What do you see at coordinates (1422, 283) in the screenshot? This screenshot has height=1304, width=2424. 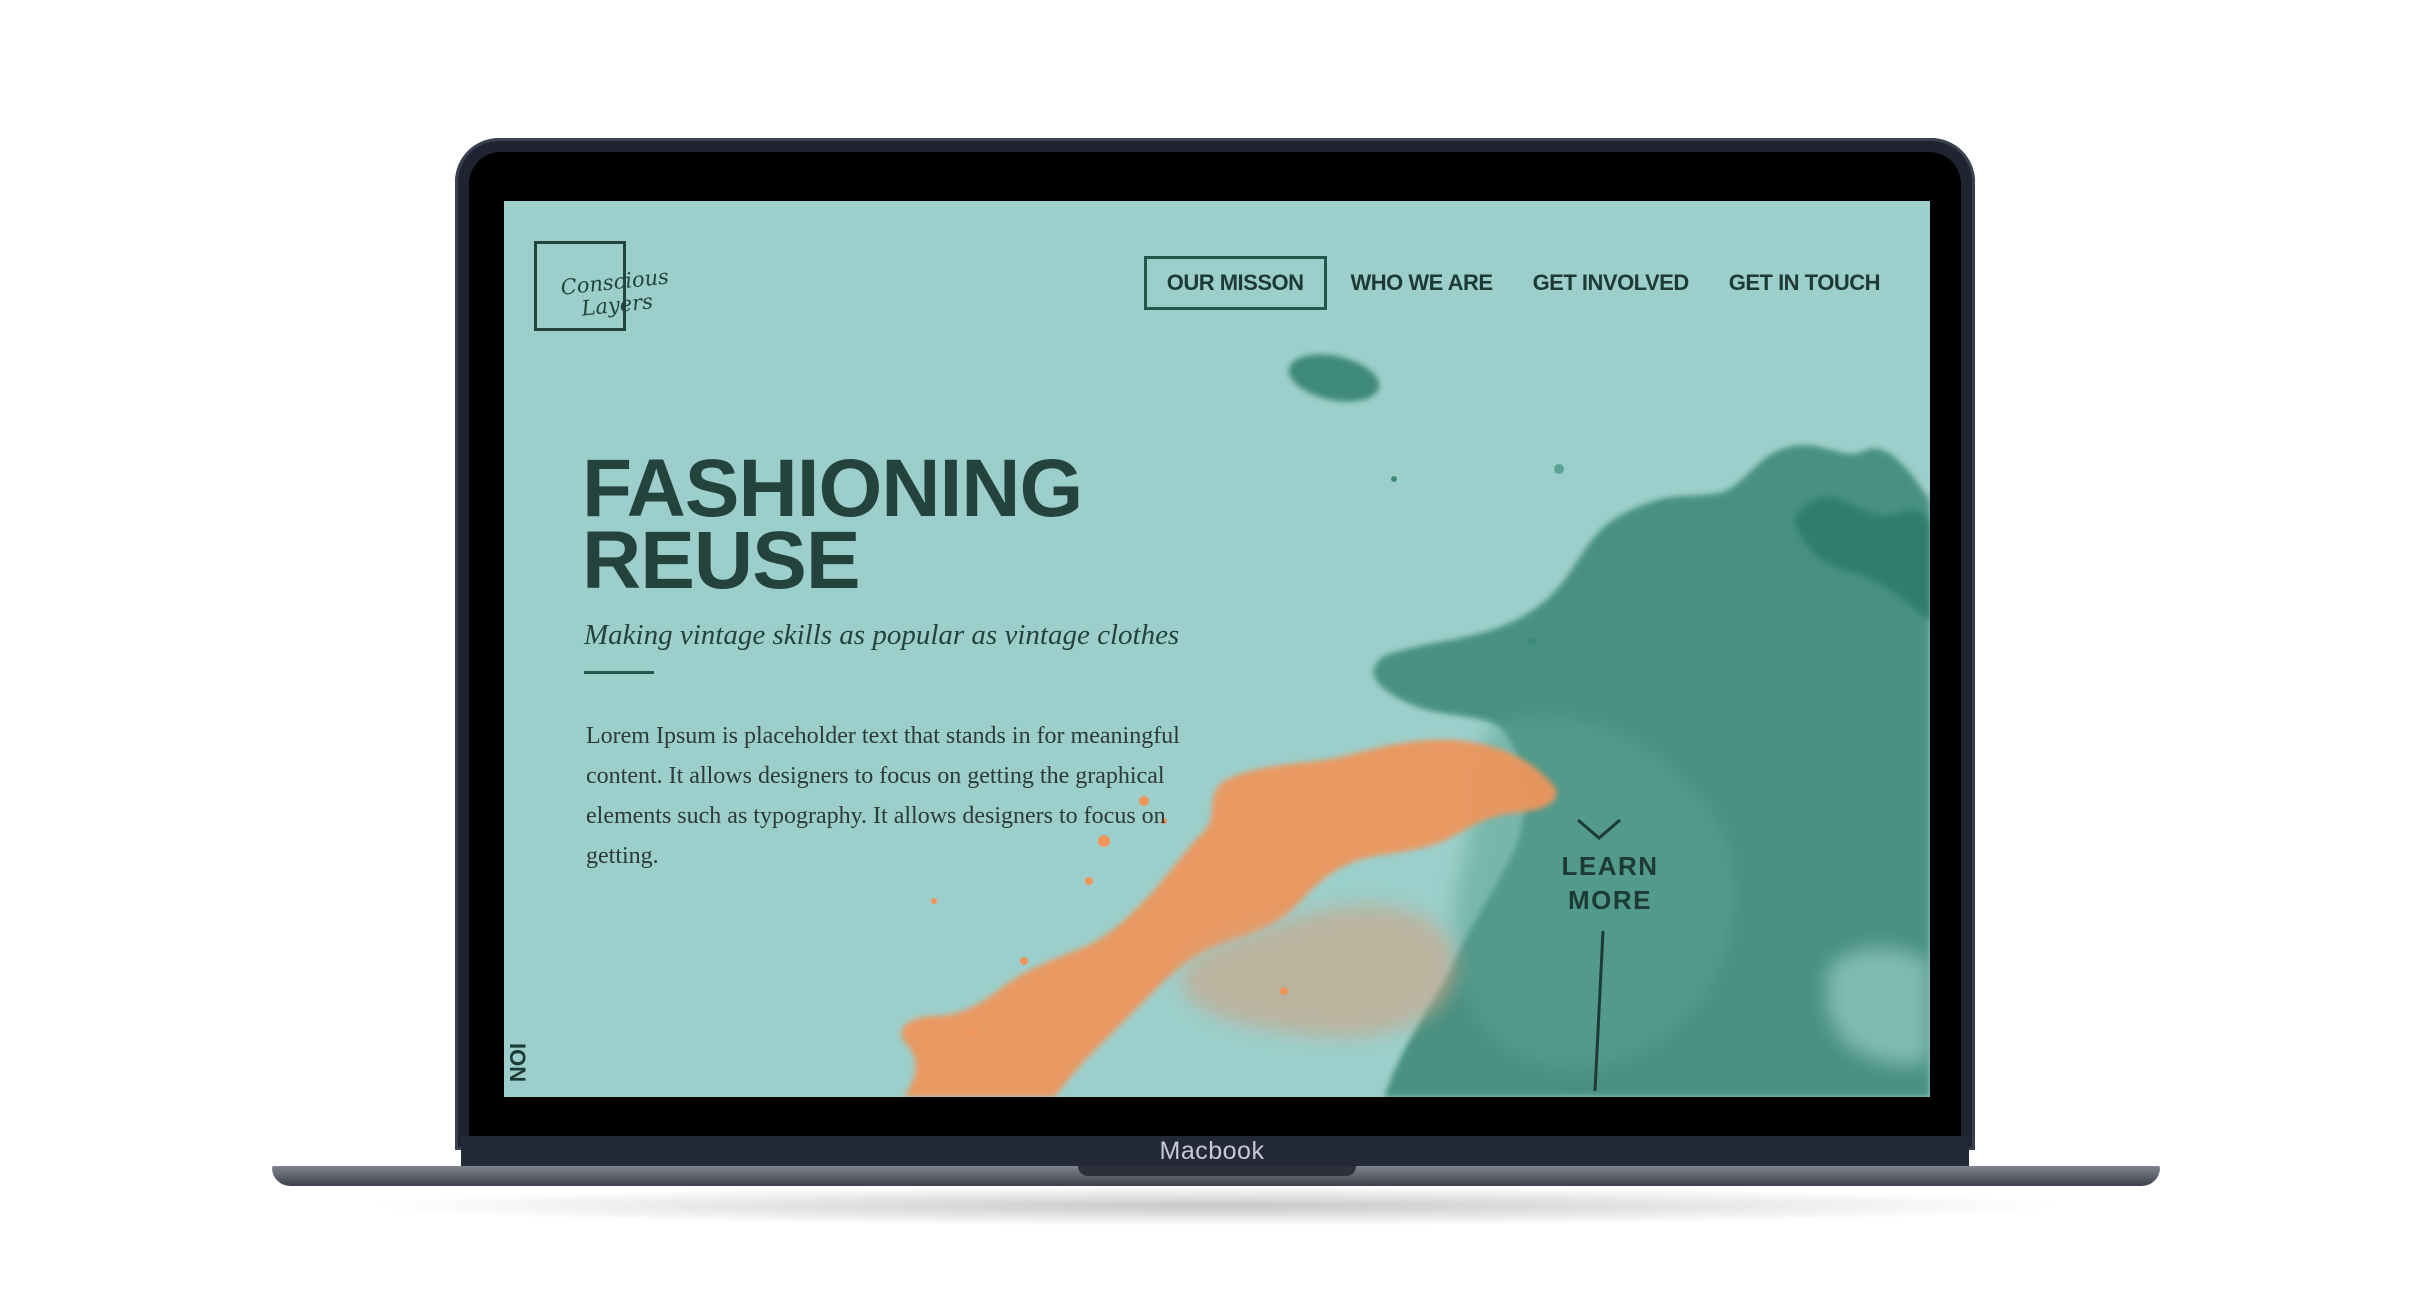 I see `nav-who-we-are: WHO WE ARE` at bounding box center [1422, 283].